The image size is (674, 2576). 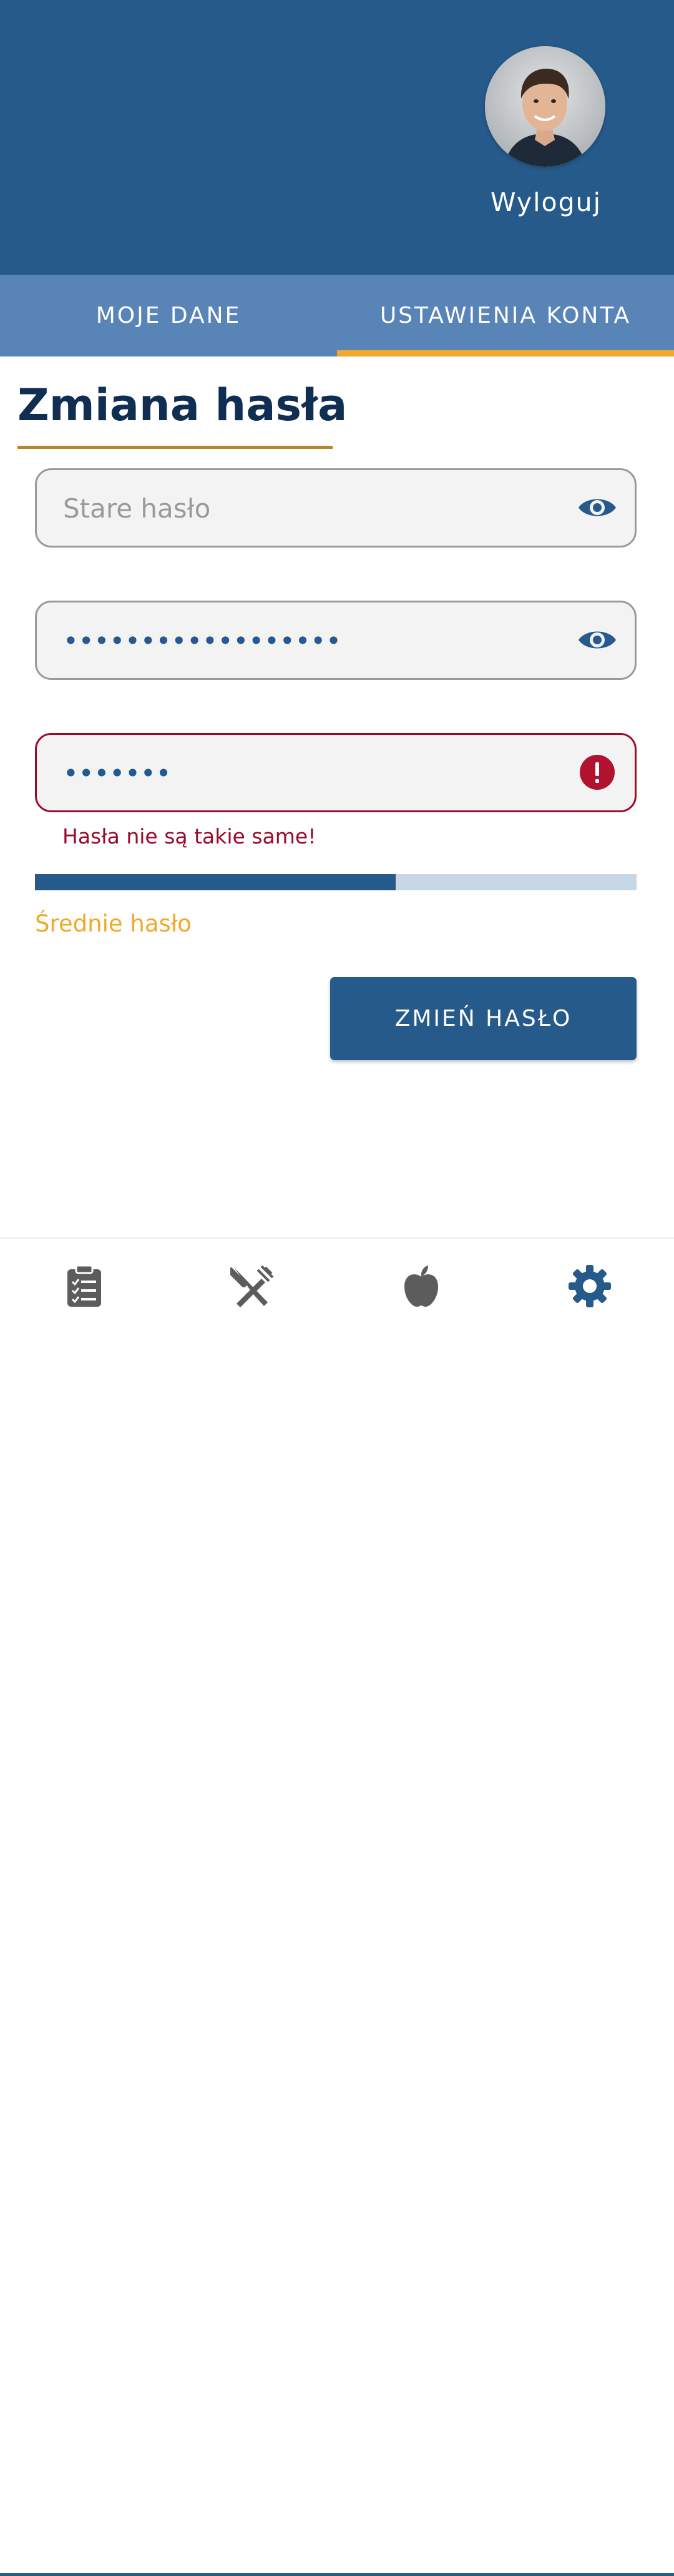 What do you see at coordinates (183, 405) in the screenshot?
I see `page-title: Zmiana hasła` at bounding box center [183, 405].